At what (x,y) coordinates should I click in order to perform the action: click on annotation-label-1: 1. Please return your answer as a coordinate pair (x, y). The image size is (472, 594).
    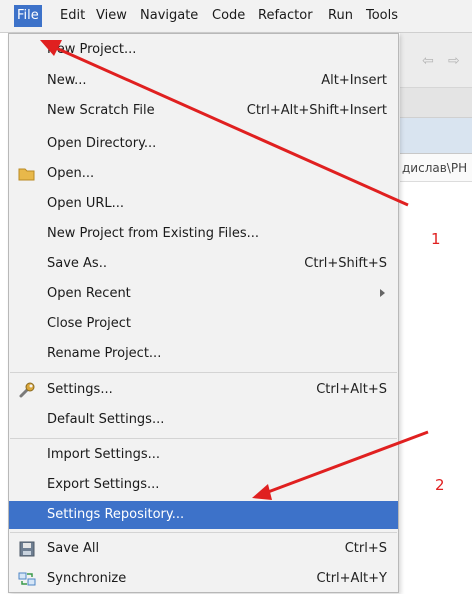
    Looking at the image, I should click on (436, 239).